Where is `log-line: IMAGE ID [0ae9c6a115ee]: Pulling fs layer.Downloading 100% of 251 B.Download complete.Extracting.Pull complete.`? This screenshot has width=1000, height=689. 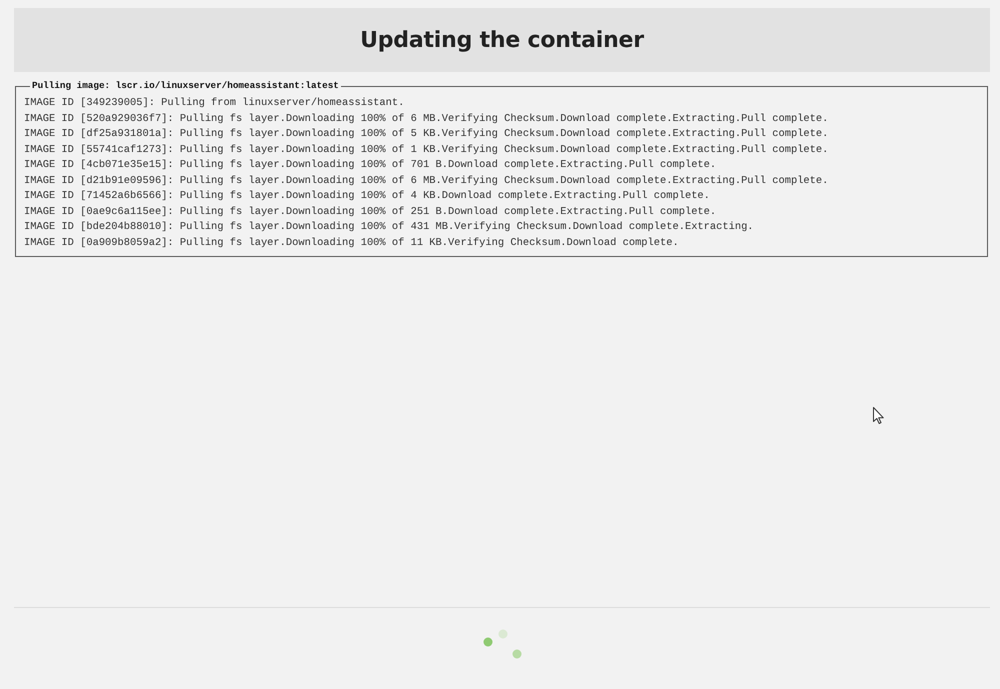 log-line: IMAGE ID [0ae9c6a115ee]: Pulling fs layer.Downloading 100% of 251 B.Download complete.Extracting.Pull complete. is located at coordinates (370, 212).